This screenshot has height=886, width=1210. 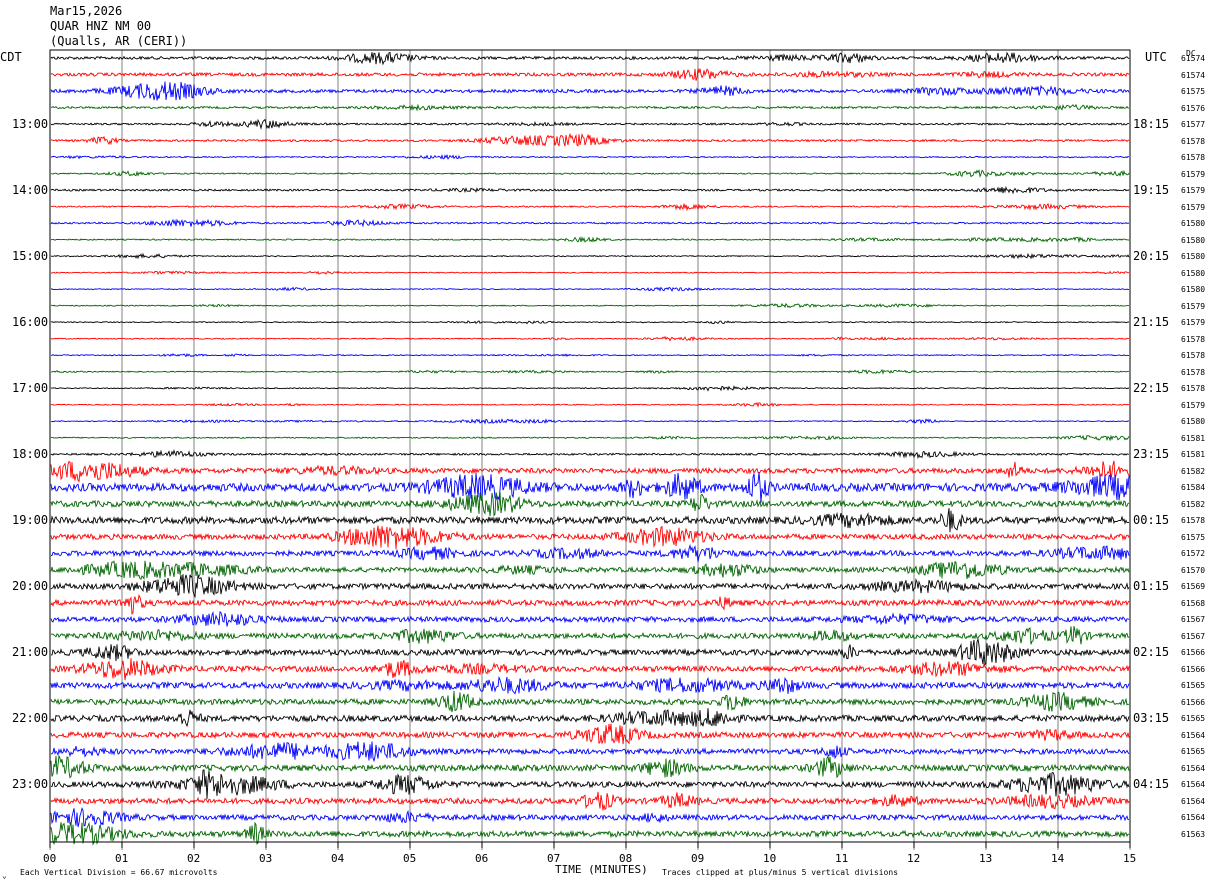 I want to click on left-hour-label: 13:00, so click(x=30, y=124).